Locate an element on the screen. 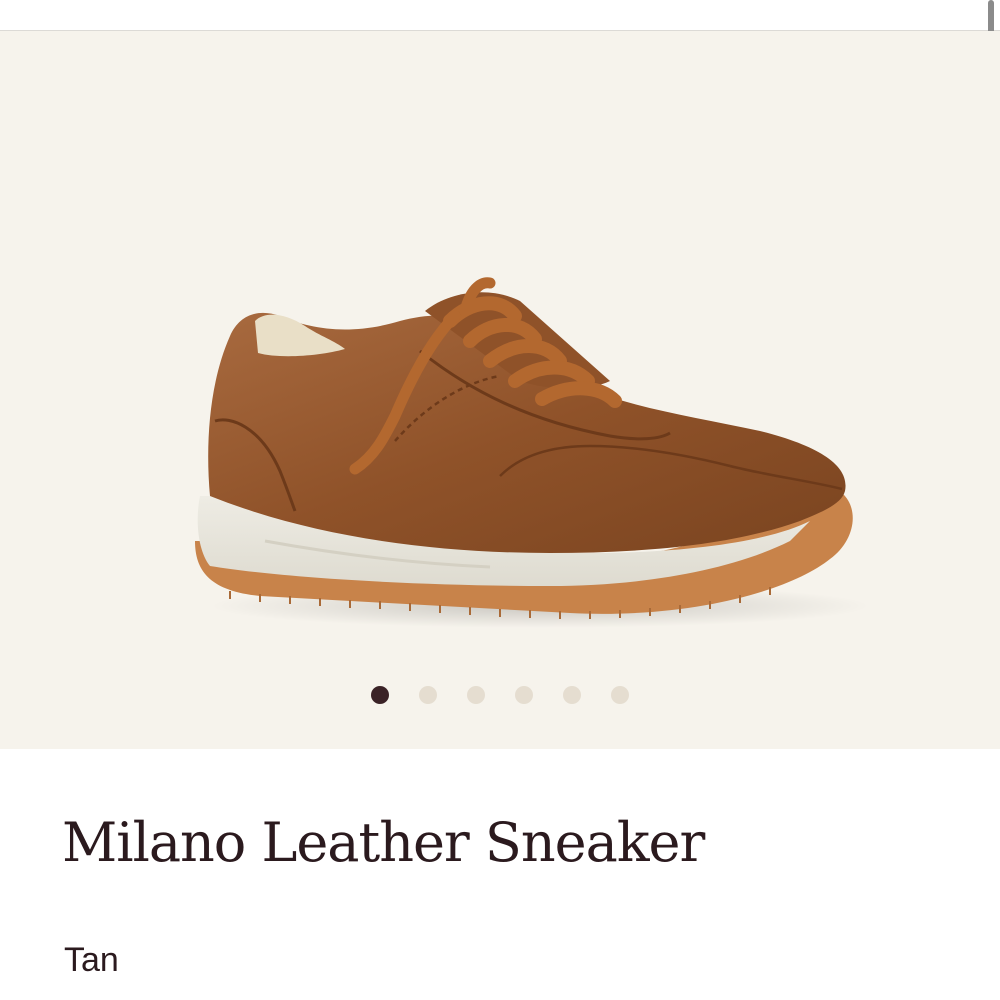 This screenshot has height=1000, width=1000. product-color-name: Tan is located at coordinates (91, 960).